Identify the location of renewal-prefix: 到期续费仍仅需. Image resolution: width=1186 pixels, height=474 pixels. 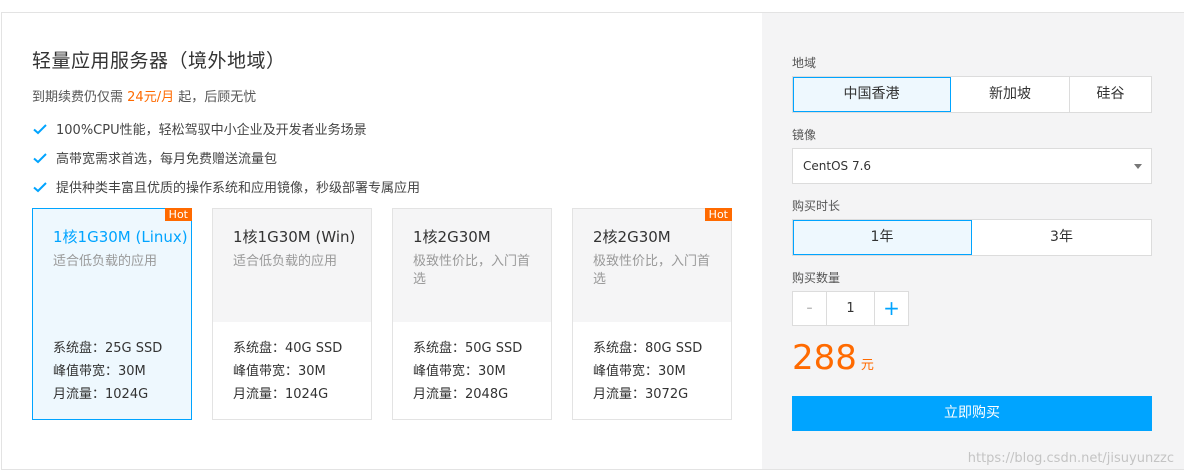
(78, 97).